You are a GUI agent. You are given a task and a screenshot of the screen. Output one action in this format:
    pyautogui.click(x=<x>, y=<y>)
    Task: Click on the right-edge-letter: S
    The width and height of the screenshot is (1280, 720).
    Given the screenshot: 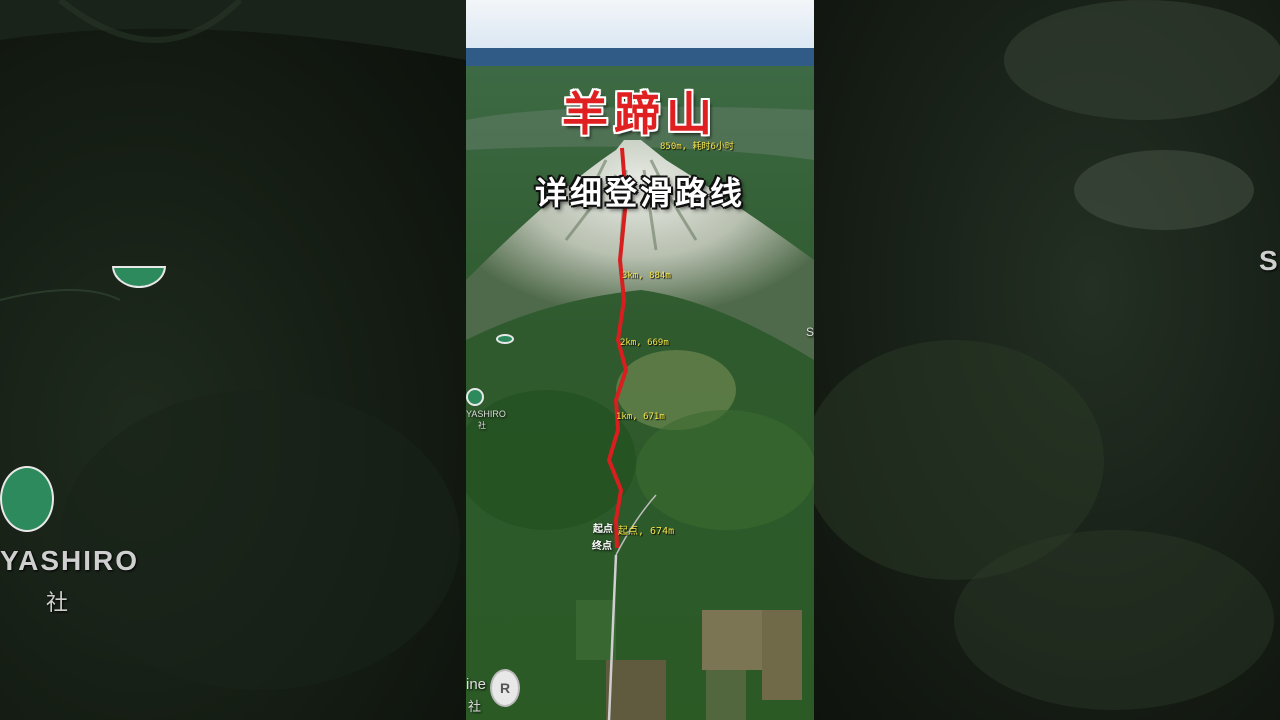 What is the action you would take?
    pyautogui.click(x=1268, y=260)
    